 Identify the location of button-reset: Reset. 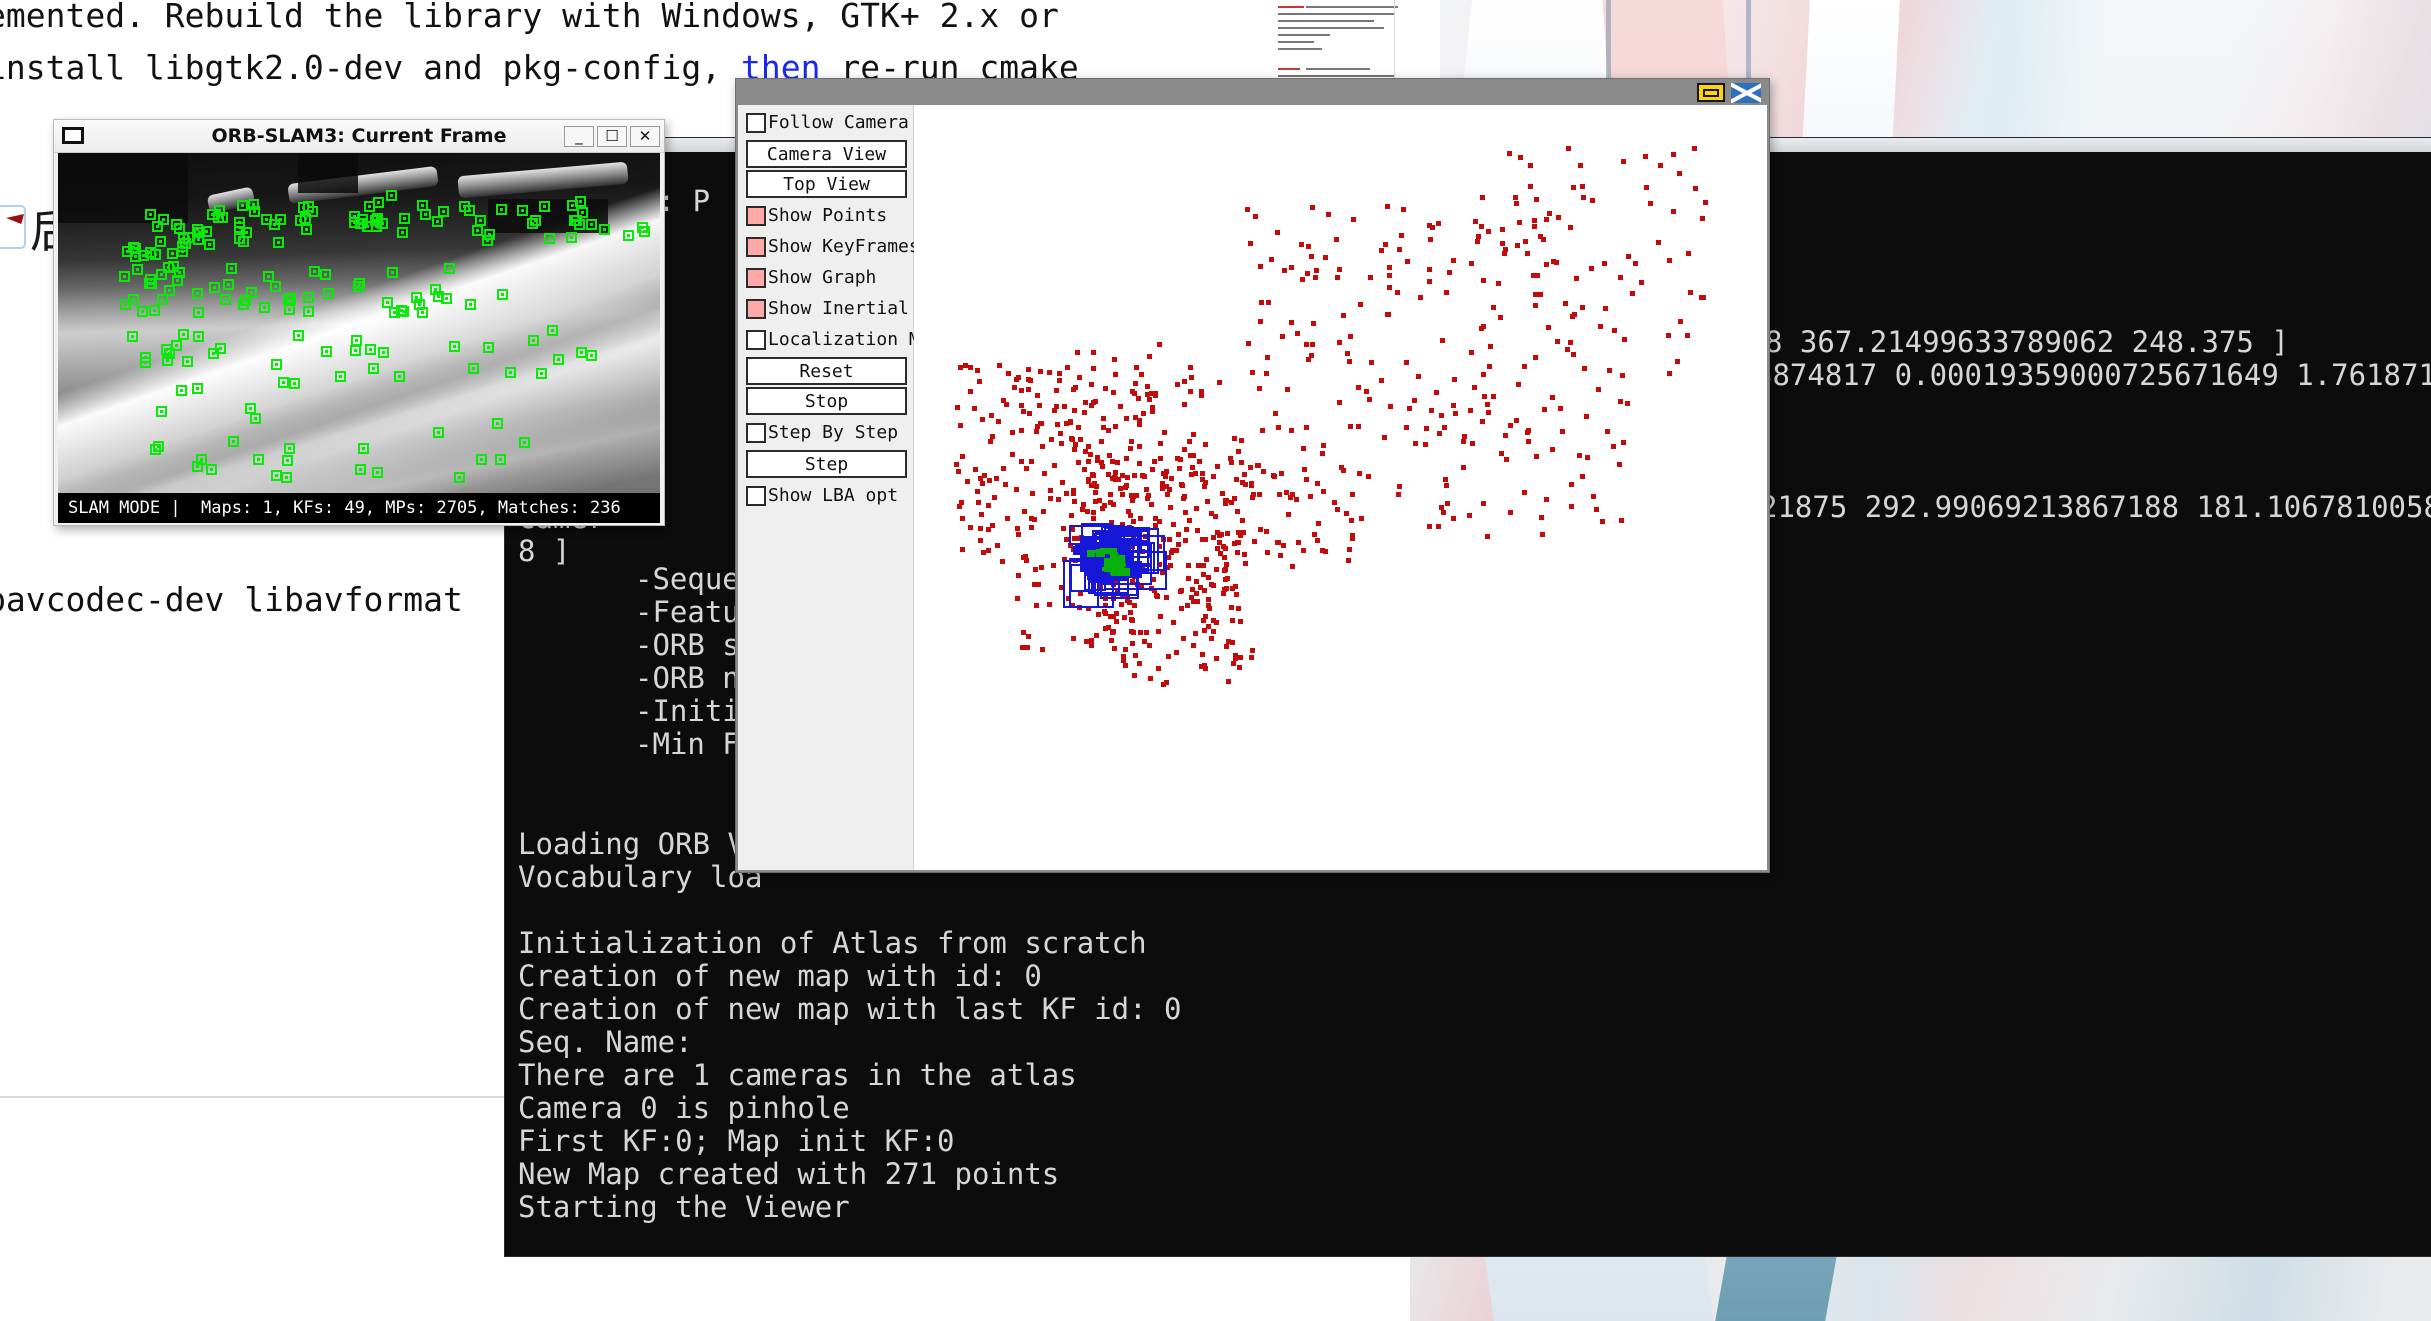
(826, 371).